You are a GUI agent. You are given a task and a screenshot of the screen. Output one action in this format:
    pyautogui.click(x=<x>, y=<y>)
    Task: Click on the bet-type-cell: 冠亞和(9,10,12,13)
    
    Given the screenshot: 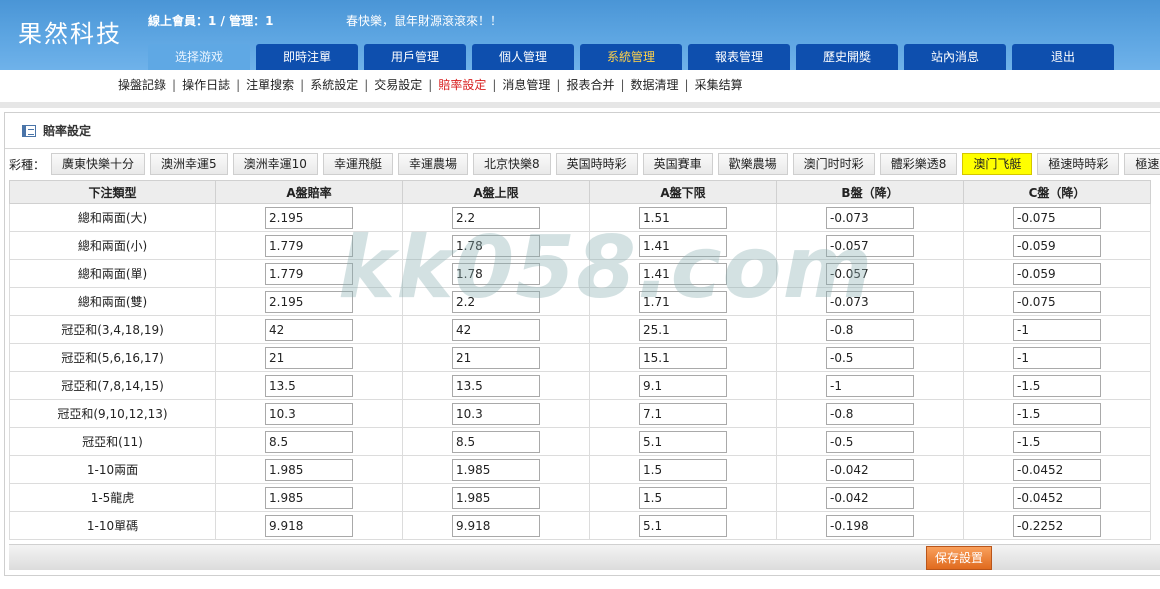 What is the action you would take?
    pyautogui.click(x=112, y=413)
    